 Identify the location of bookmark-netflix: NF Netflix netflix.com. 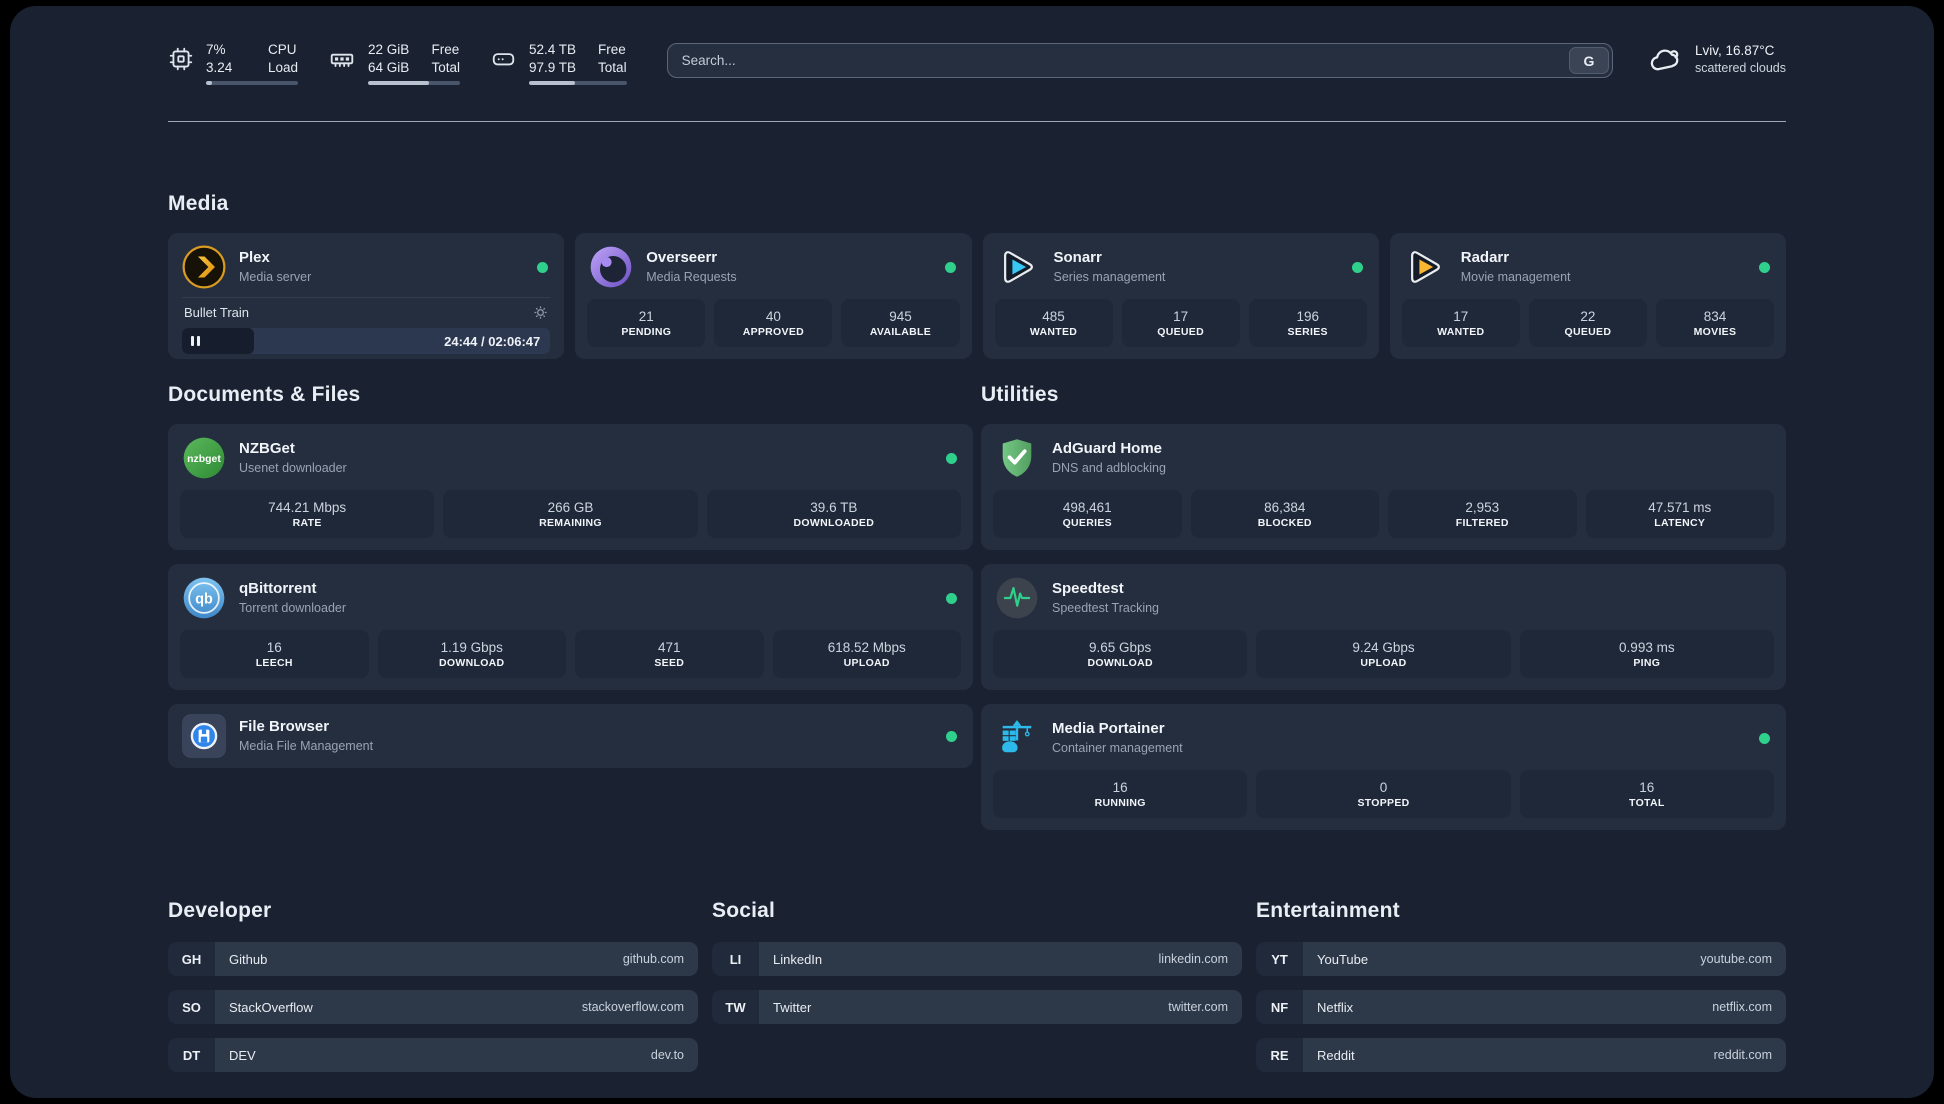
(1521, 1007).